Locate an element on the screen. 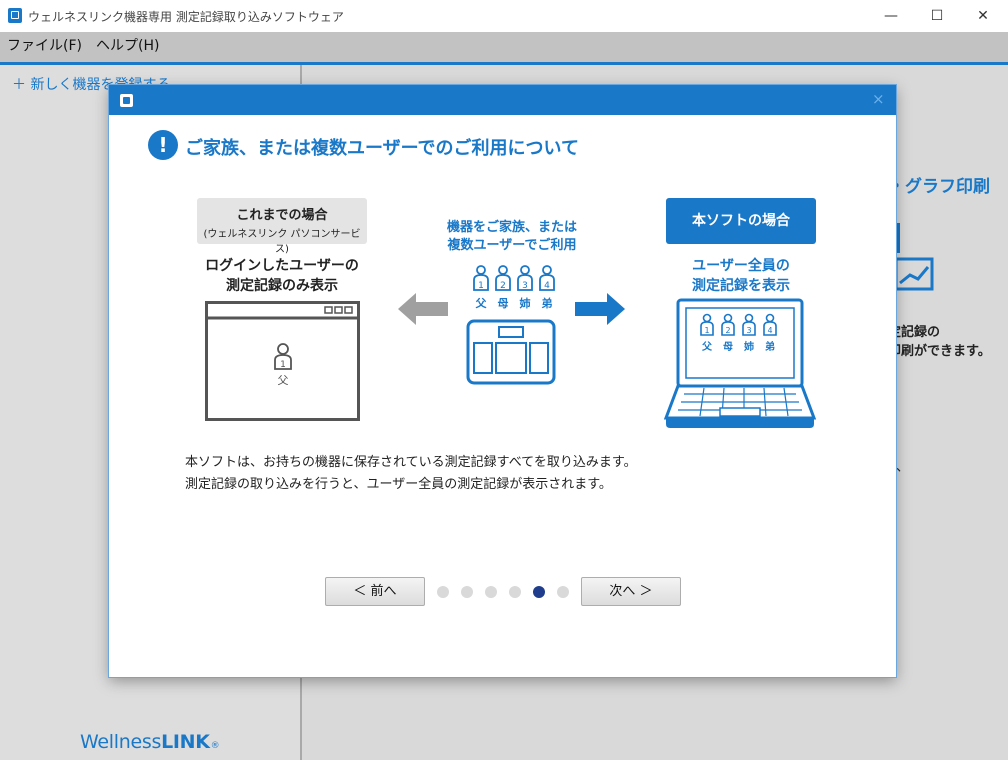  center-user-1-label: 父 is located at coordinates (481, 303).